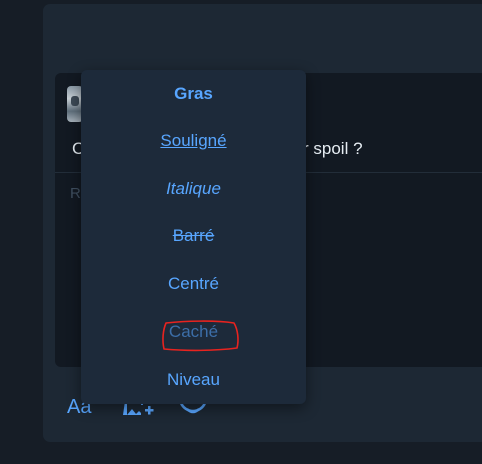 The height and width of the screenshot is (464, 482). I want to click on menu-item-strikethrough: Barré, so click(193, 236).